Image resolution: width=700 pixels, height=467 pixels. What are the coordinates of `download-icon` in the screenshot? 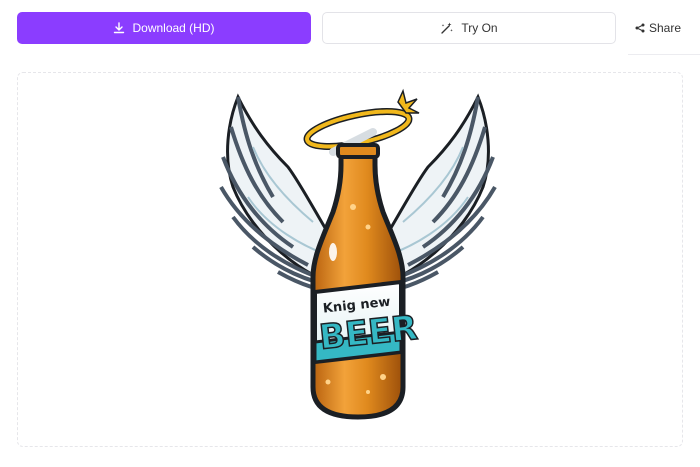 It's located at (119, 28).